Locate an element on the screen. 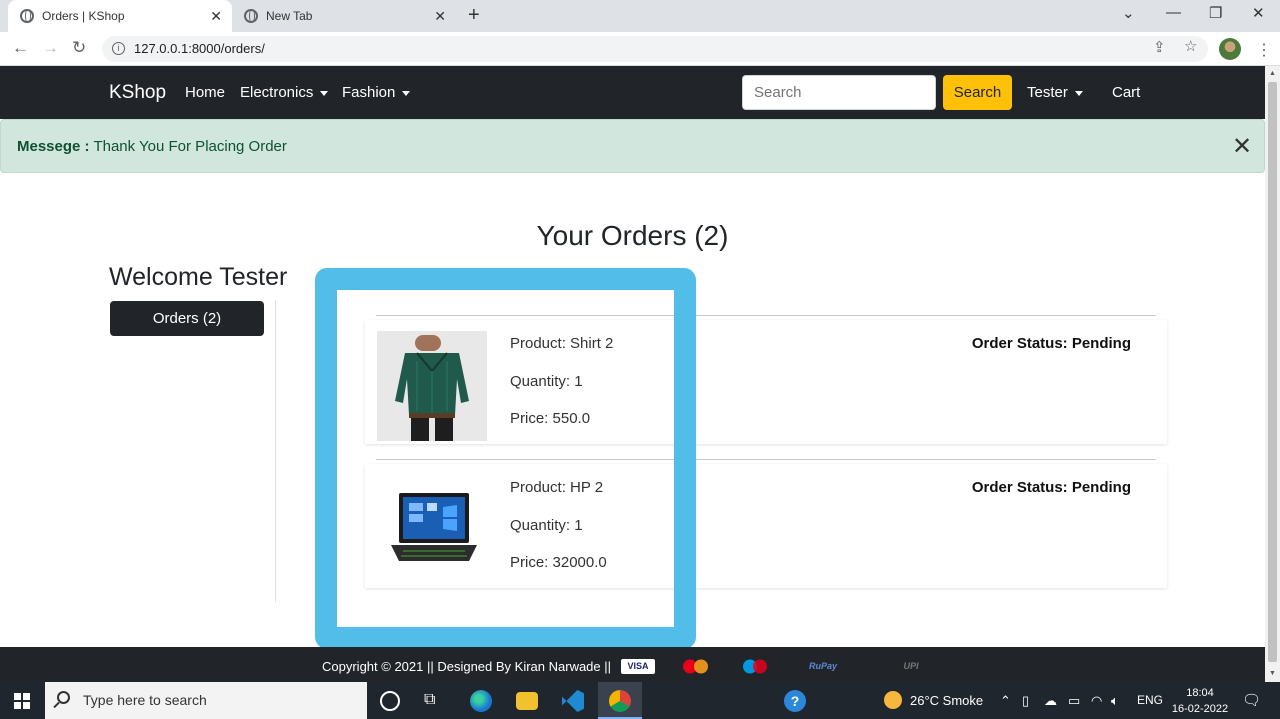  url-field: i 127.0.0.1:8000/orders/ is located at coordinates (655, 49).